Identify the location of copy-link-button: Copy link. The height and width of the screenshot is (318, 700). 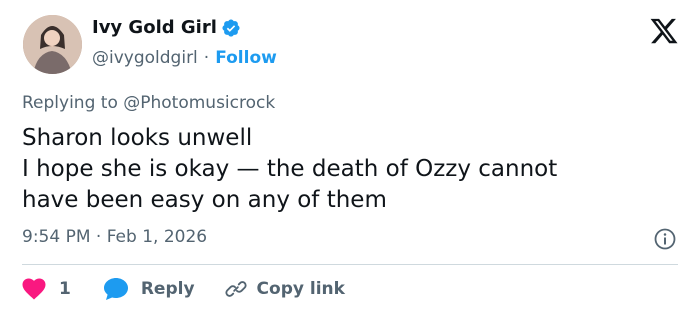
(284, 289).